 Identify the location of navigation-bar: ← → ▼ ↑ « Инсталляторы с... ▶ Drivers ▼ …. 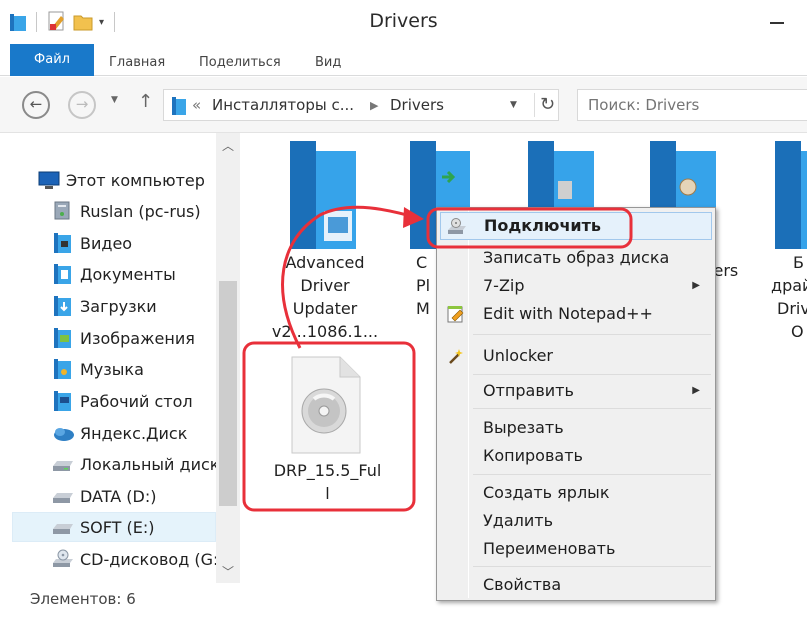
(403, 105).